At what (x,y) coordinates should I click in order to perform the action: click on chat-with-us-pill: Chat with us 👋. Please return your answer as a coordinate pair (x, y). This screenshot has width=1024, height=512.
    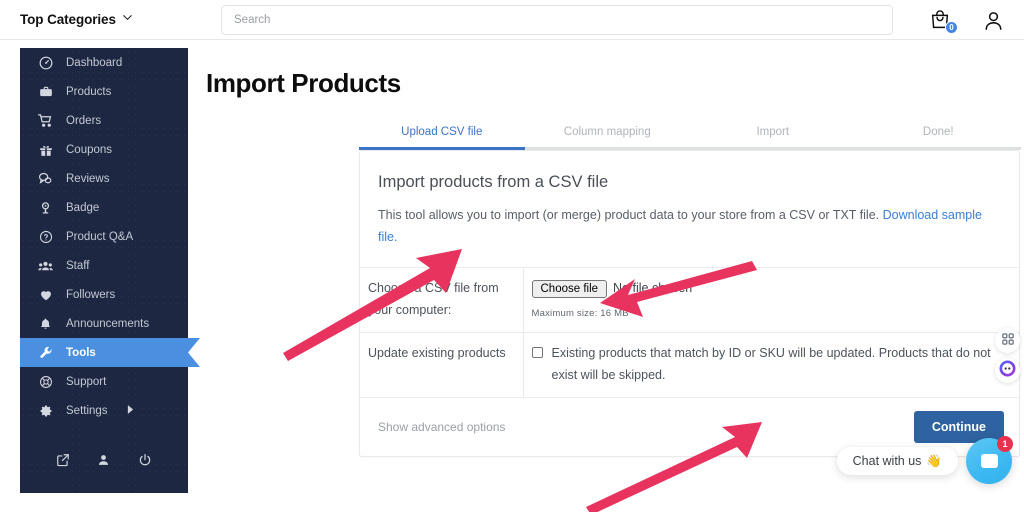
    Looking at the image, I should click on (897, 461).